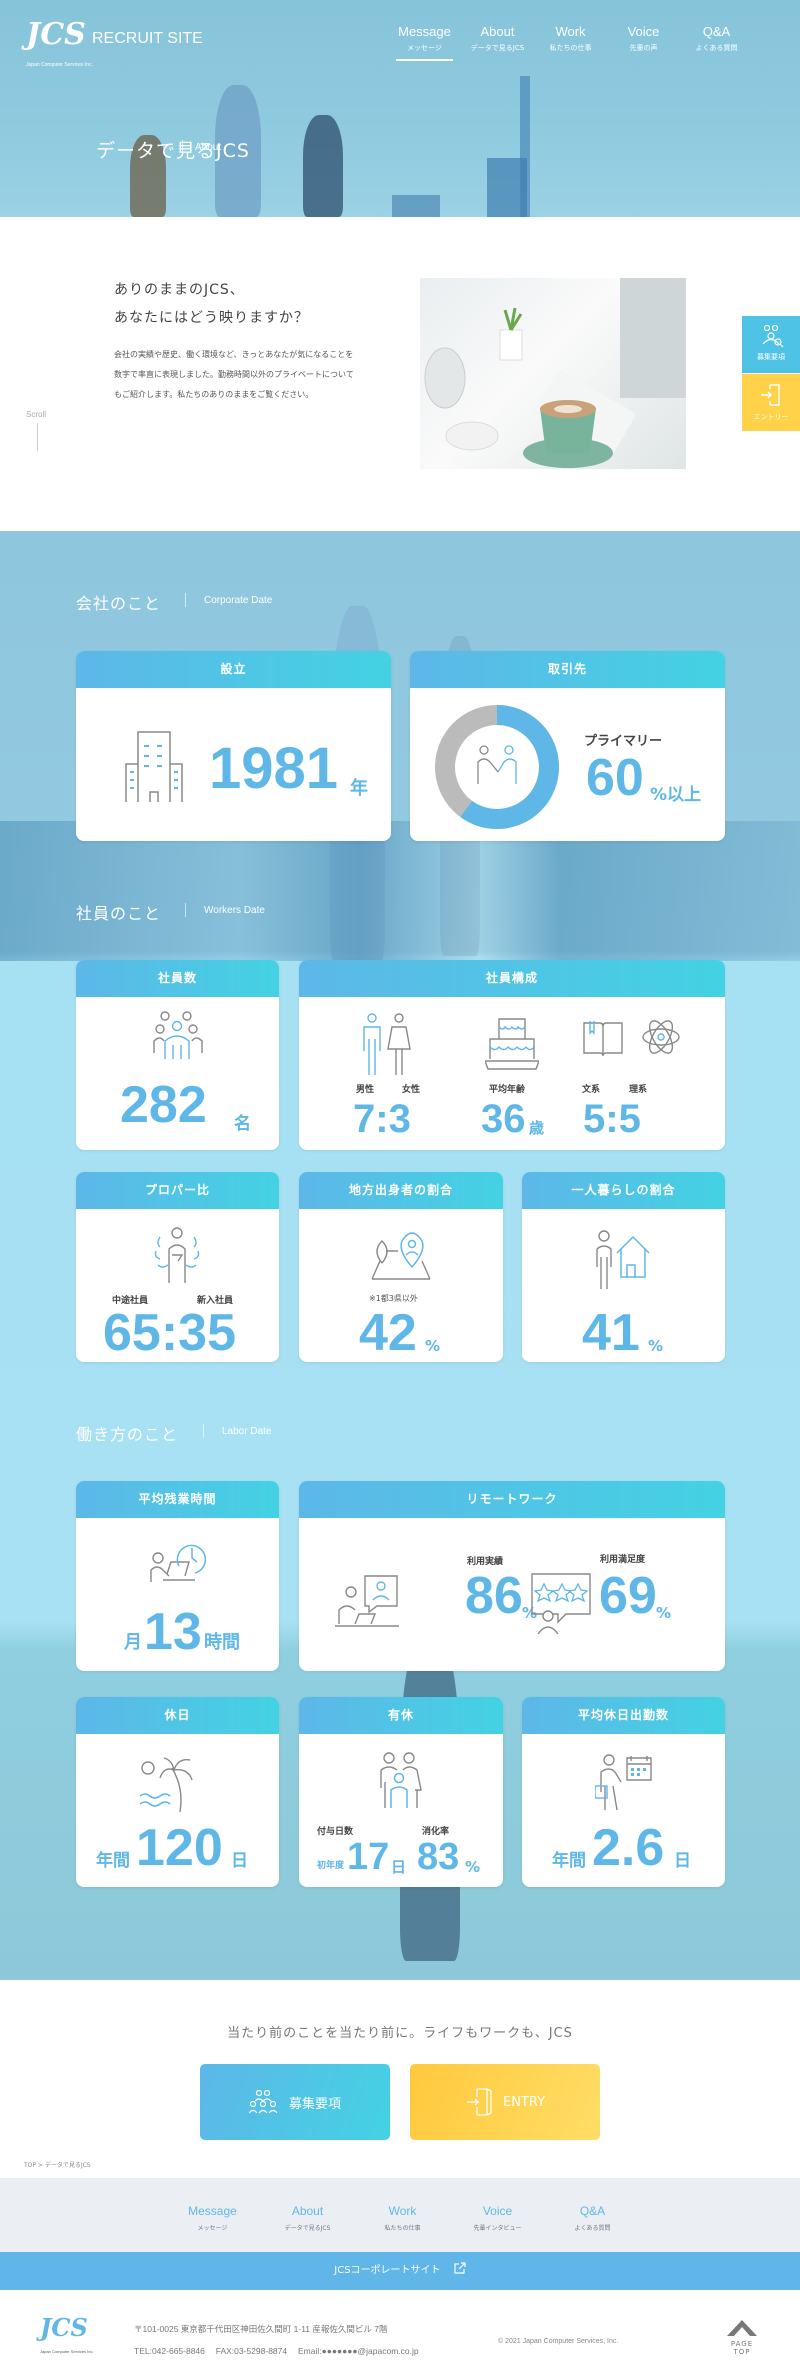 The image size is (800, 2376). What do you see at coordinates (119, 603) in the screenshot?
I see `section-title-corporate: 会社のこと` at bounding box center [119, 603].